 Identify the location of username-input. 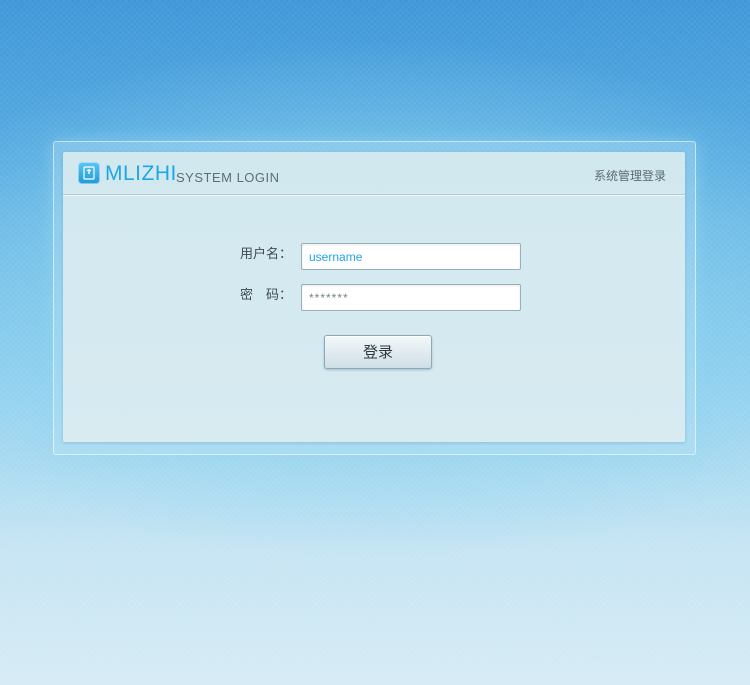
(411, 256).